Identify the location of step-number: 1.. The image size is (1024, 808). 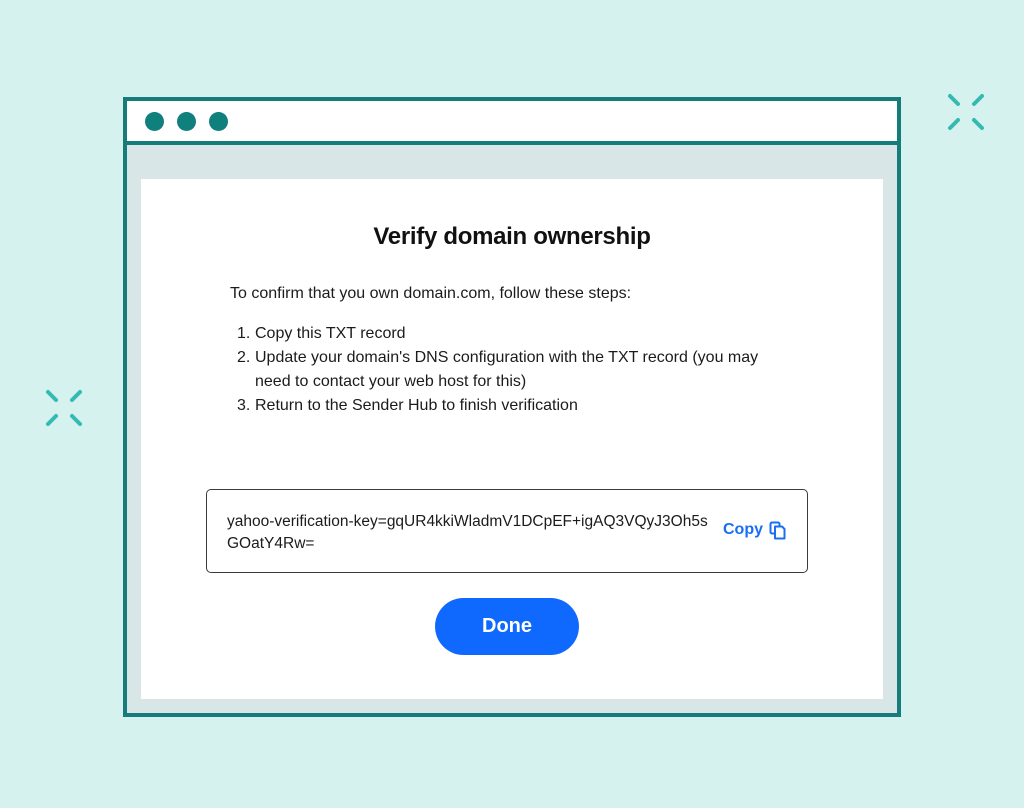
(244, 333).